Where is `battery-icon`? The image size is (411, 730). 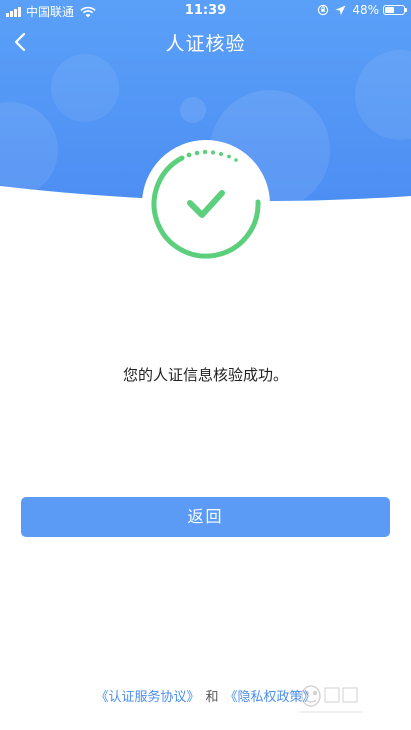
battery-icon is located at coordinates (395, 10).